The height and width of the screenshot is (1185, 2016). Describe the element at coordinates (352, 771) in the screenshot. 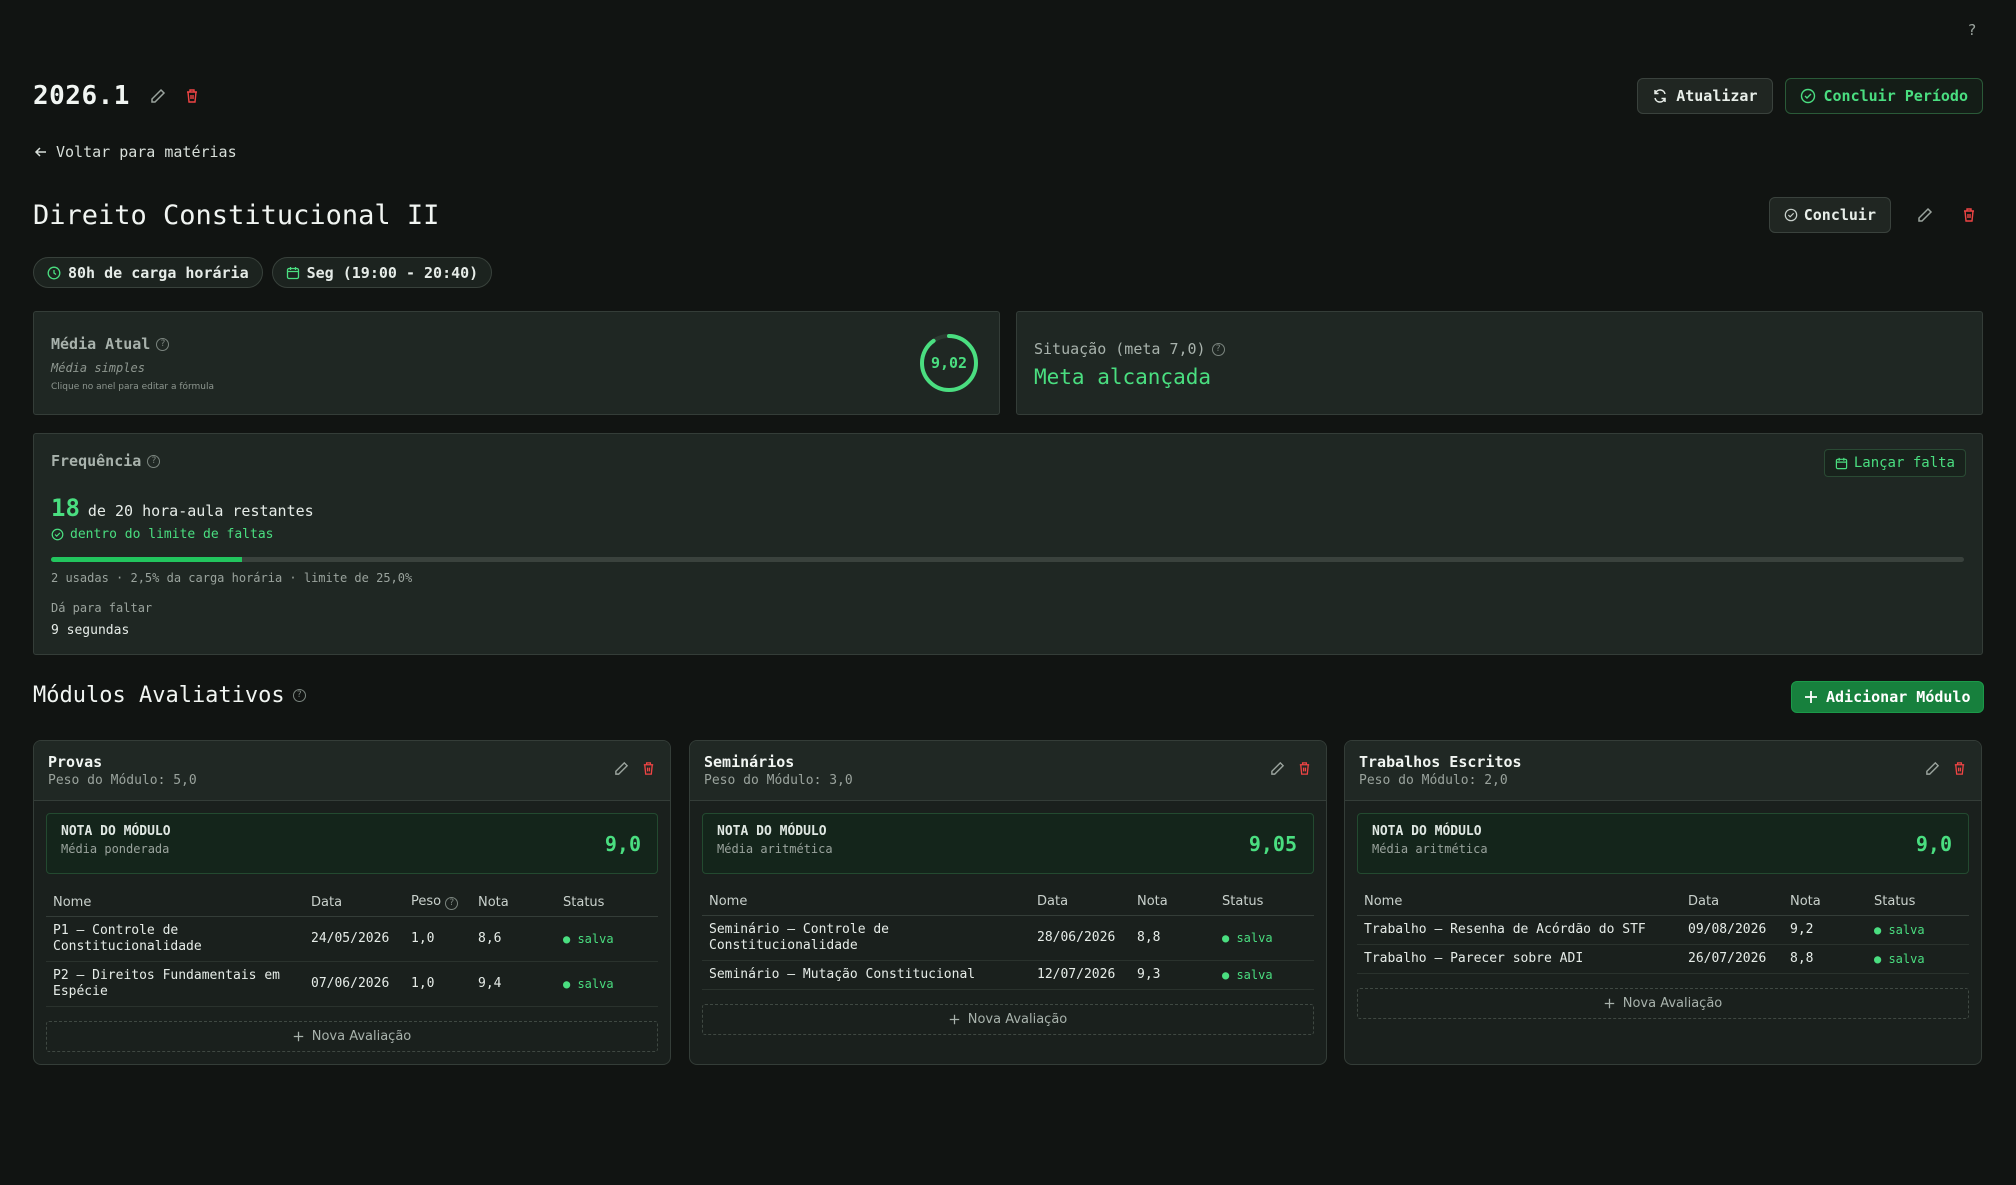

I see `module-header: Provas Peso do Módulo: 5,0` at that location.